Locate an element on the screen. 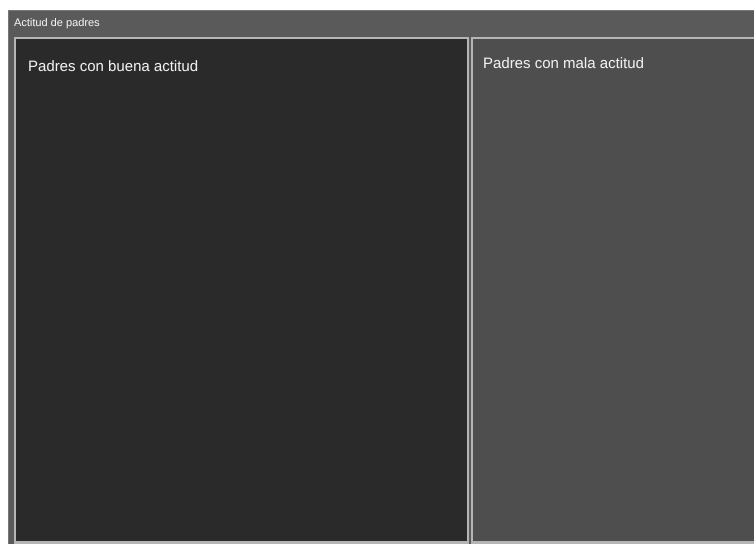 The width and height of the screenshot is (754, 544). window-title: Actitud de padres is located at coordinates (57, 23).